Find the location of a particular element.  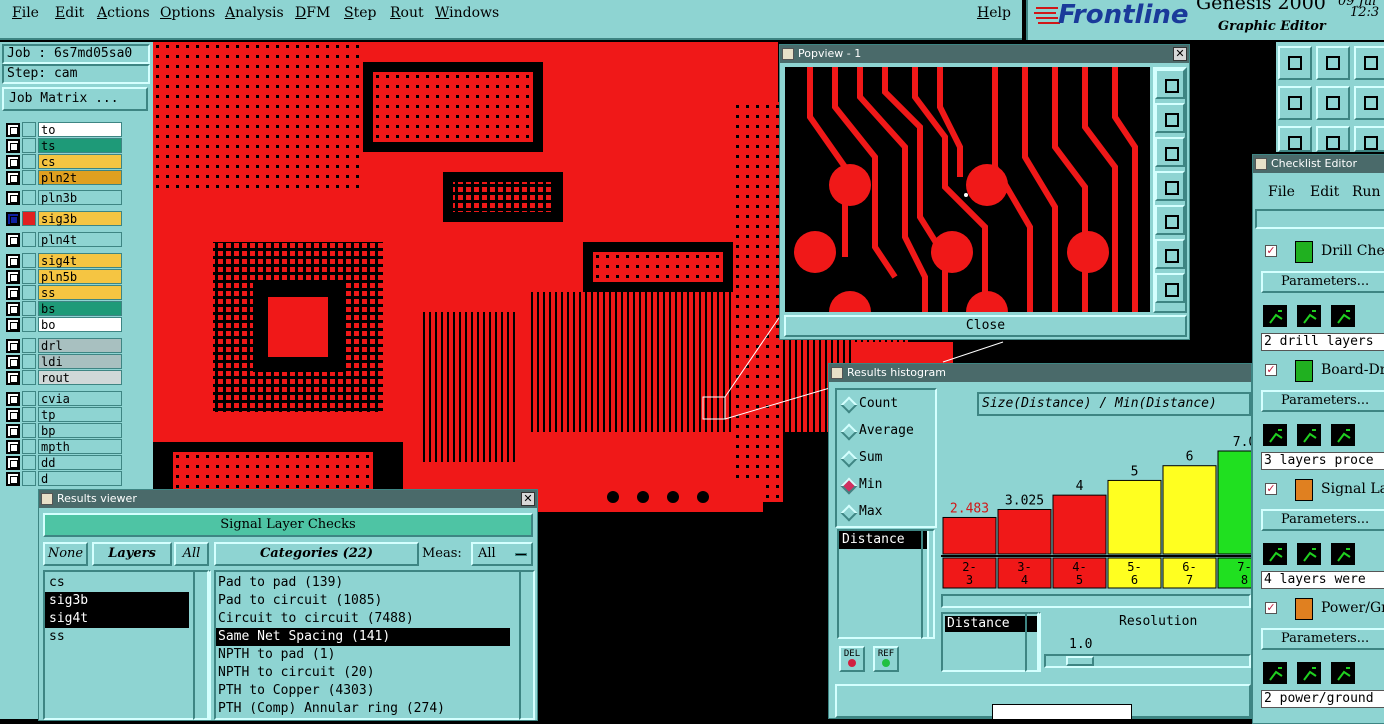

del-button: DEL is located at coordinates (852, 659).